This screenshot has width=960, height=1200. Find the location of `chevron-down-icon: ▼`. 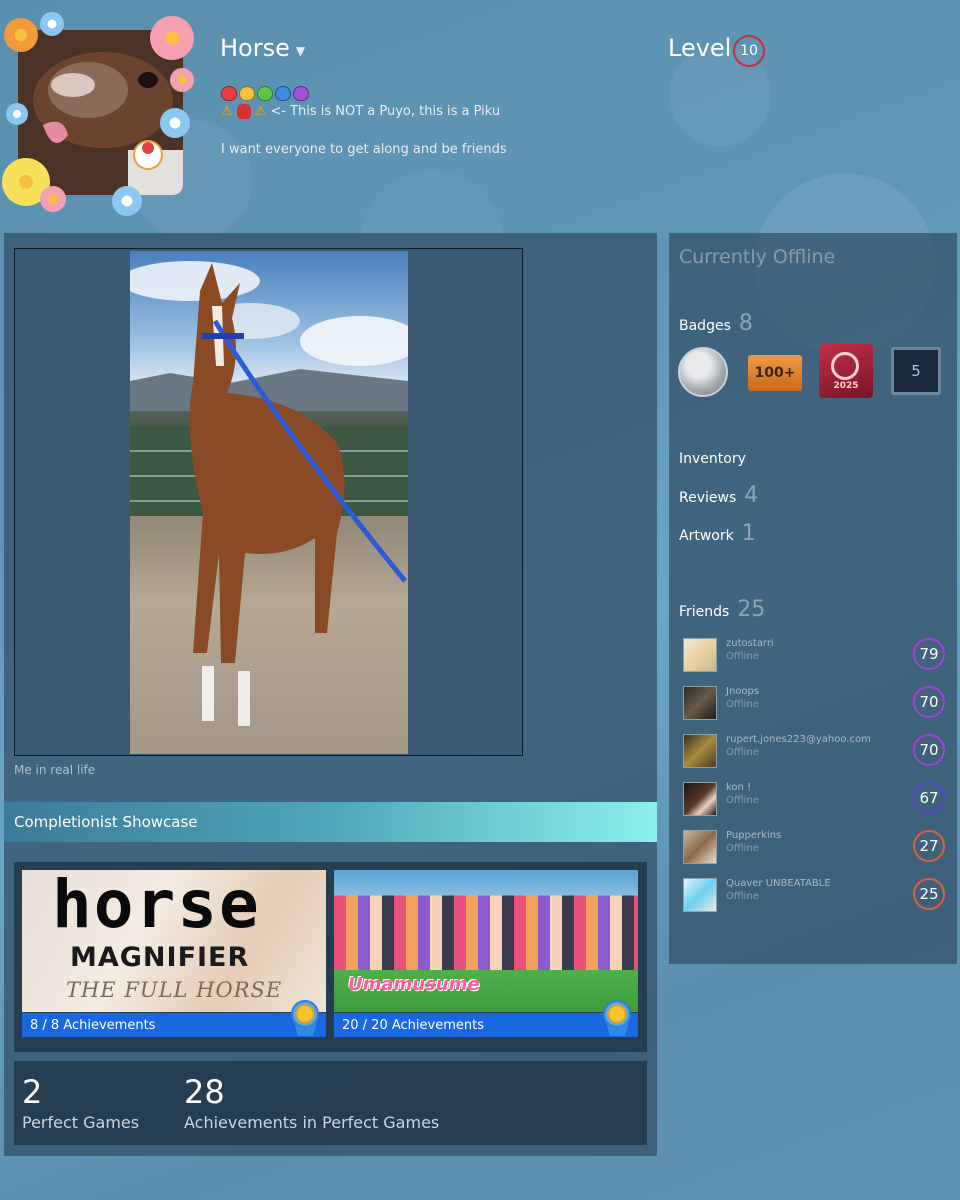

chevron-down-icon: ▼ is located at coordinates (300, 51).